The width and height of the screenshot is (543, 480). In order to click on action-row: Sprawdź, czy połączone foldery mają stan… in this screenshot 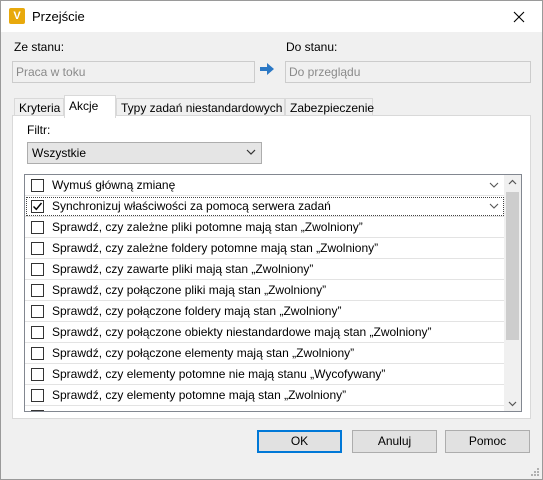, I will do `click(265, 311)`.